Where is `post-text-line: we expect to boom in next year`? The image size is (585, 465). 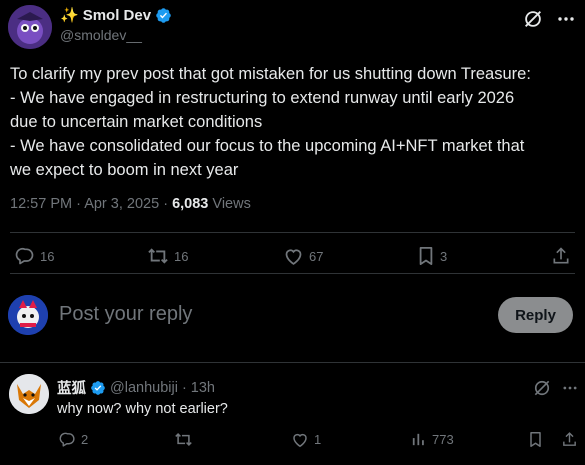
post-text-line: we expect to boom in next year is located at coordinates (124, 170).